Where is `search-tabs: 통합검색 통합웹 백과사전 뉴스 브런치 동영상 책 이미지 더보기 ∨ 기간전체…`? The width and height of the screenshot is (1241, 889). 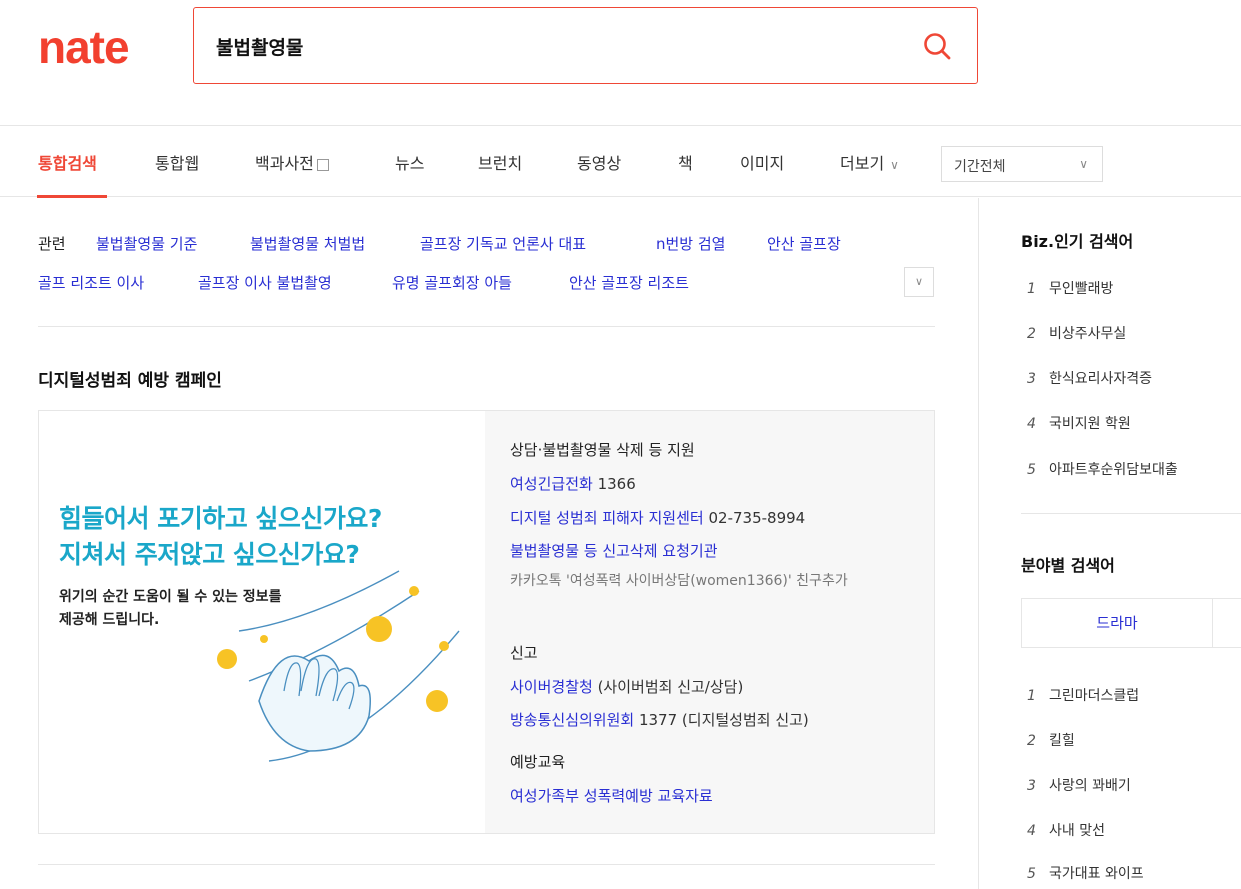
search-tabs: 통합검색 통합웹 백과사전 뉴스 브런치 동영상 책 이미지 더보기 ∨ 기간전체… is located at coordinates (620, 161).